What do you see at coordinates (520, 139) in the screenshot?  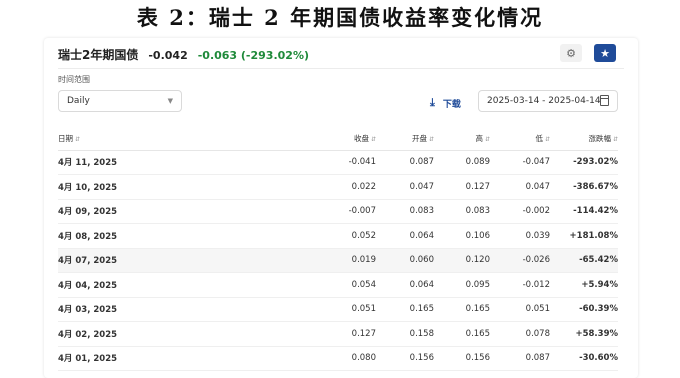 I see `column-header-low: 低 ⇵` at bounding box center [520, 139].